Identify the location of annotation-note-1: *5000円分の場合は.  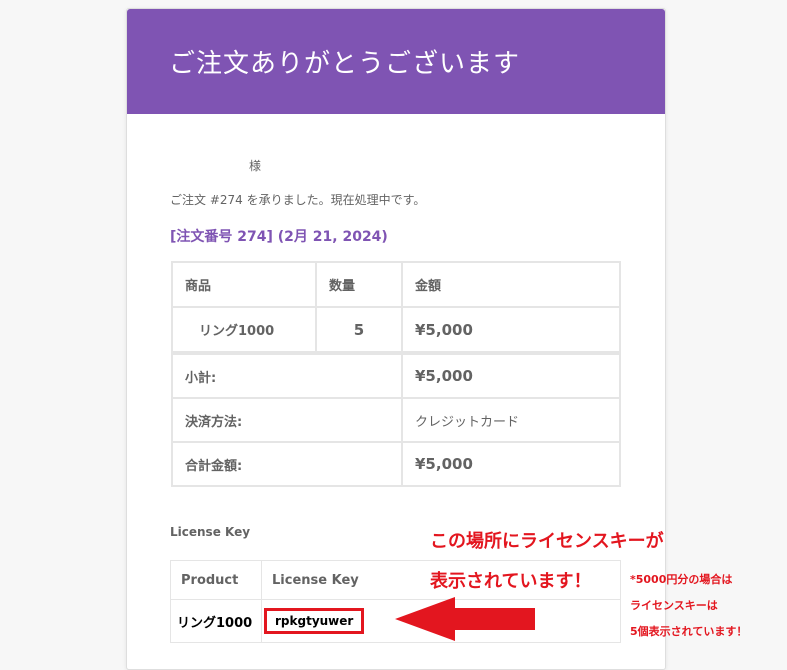
(681, 579).